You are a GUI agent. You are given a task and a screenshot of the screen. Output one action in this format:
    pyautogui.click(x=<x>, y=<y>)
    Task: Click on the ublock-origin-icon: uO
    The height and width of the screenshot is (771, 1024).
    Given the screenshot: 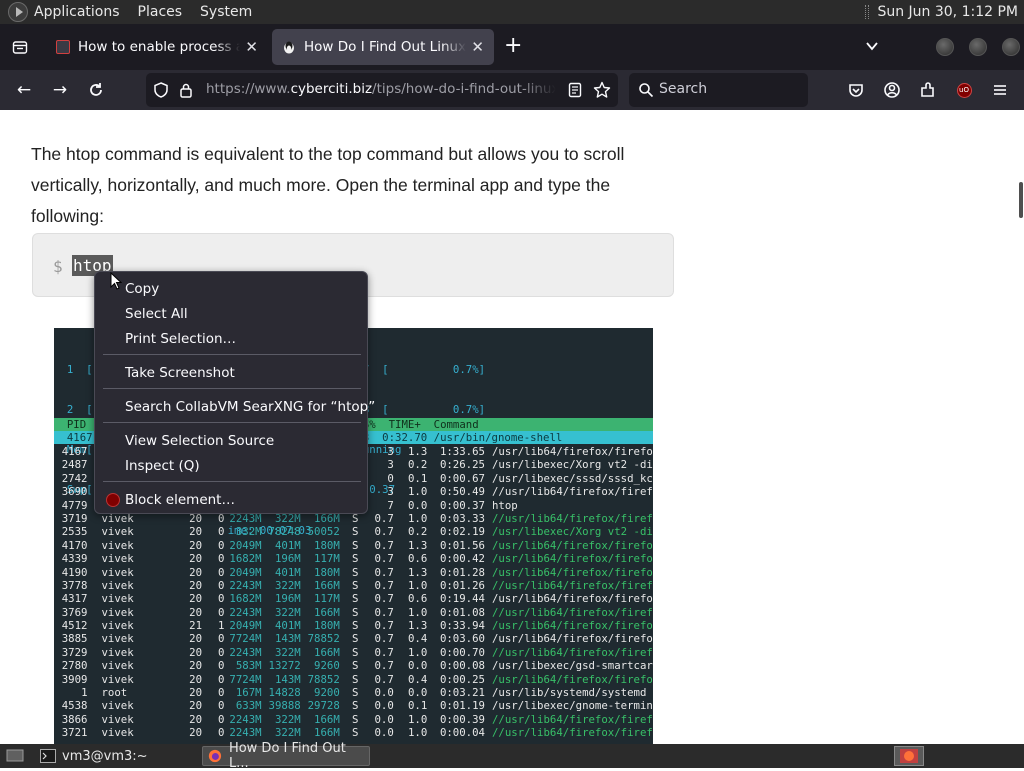 What is the action you would take?
    pyautogui.click(x=964, y=90)
    